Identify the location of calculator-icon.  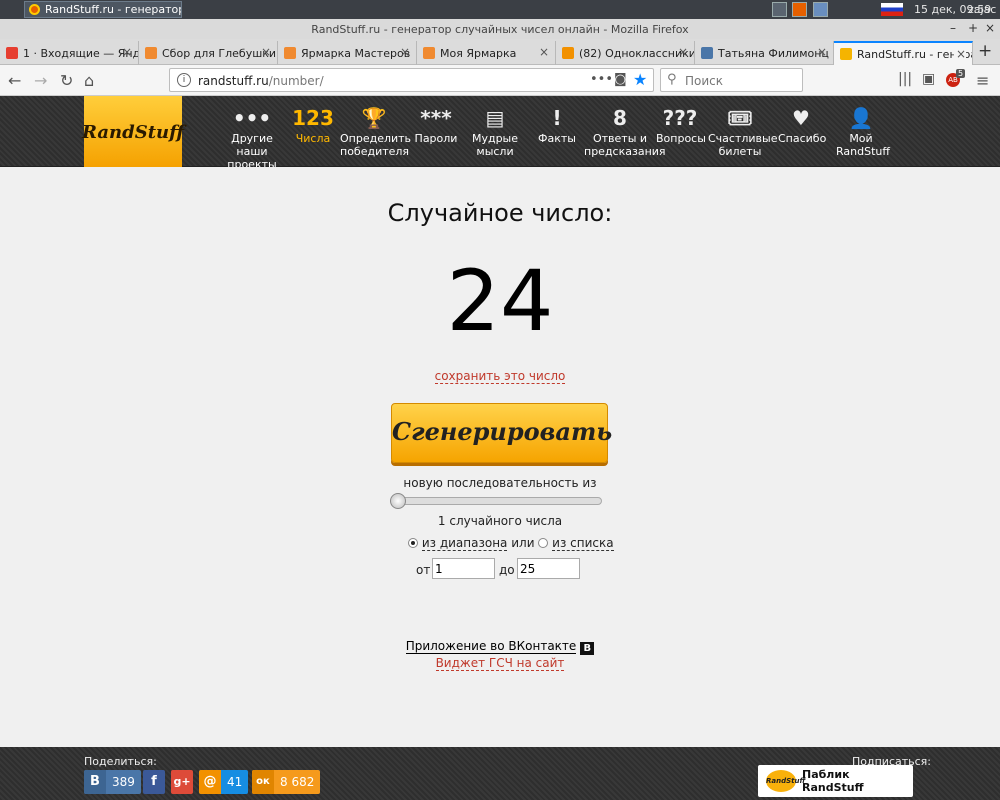
(779, 9).